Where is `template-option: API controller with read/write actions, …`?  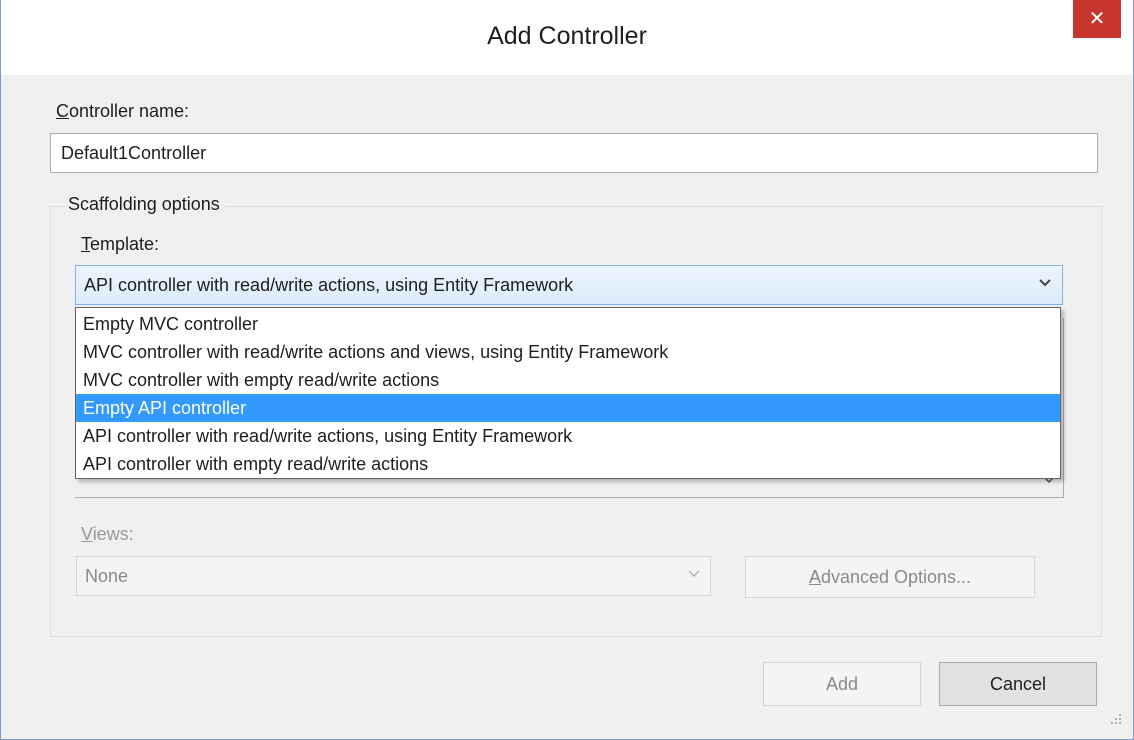 template-option: API controller with read/write actions, … is located at coordinates (568, 436).